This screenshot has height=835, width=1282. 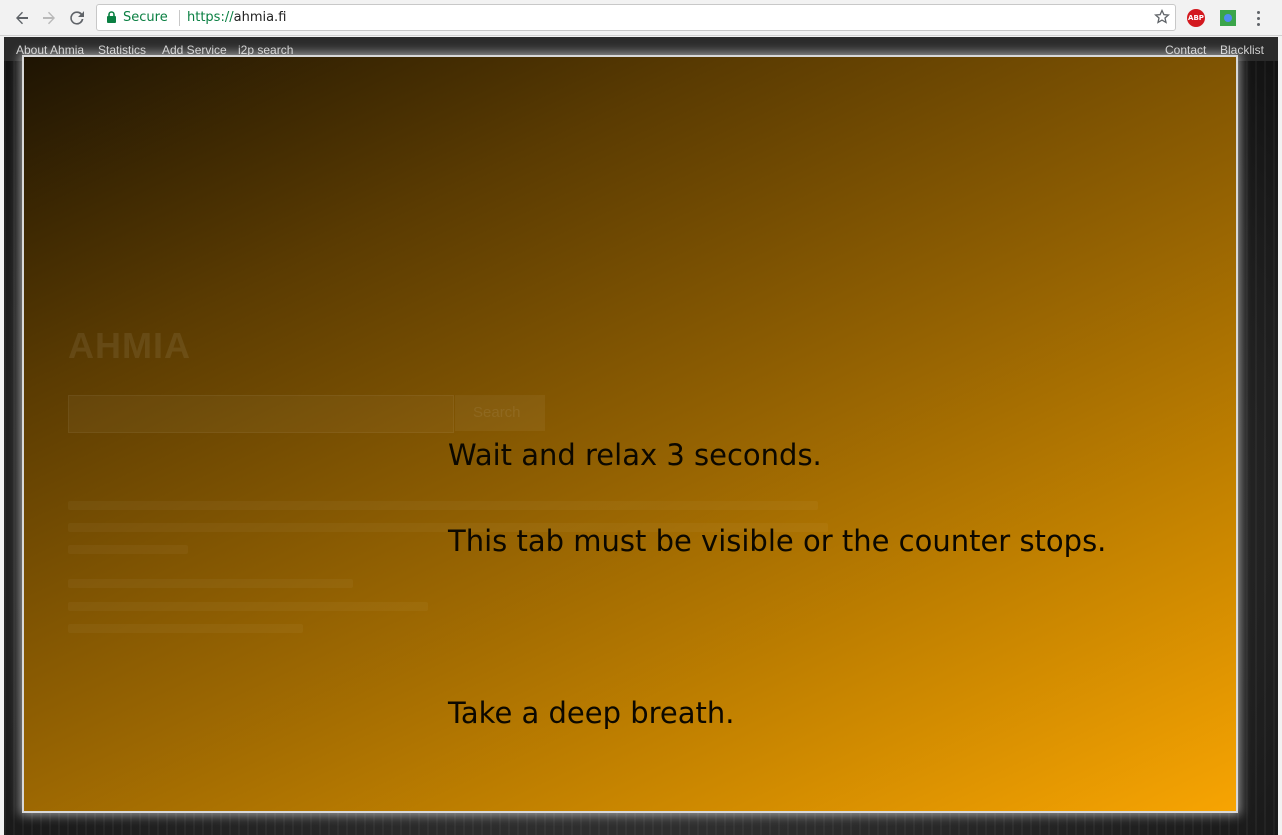 I want to click on extension-icon, so click(x=1228, y=18).